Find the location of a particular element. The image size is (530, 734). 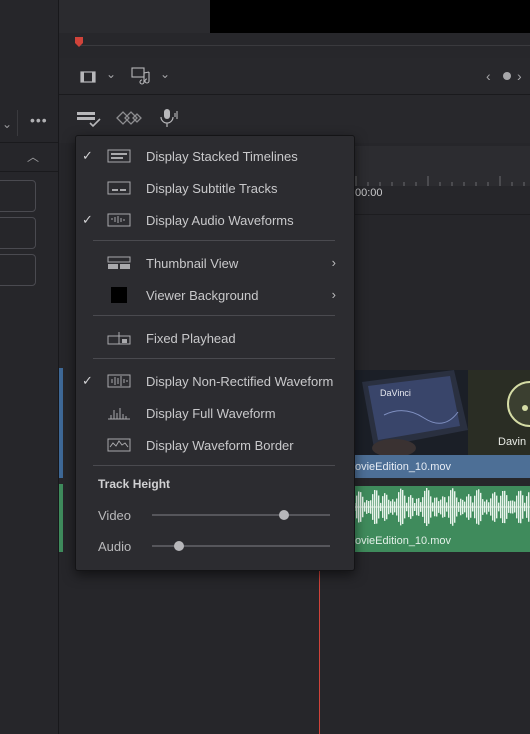

video-height-label: Video is located at coordinates (115, 515).